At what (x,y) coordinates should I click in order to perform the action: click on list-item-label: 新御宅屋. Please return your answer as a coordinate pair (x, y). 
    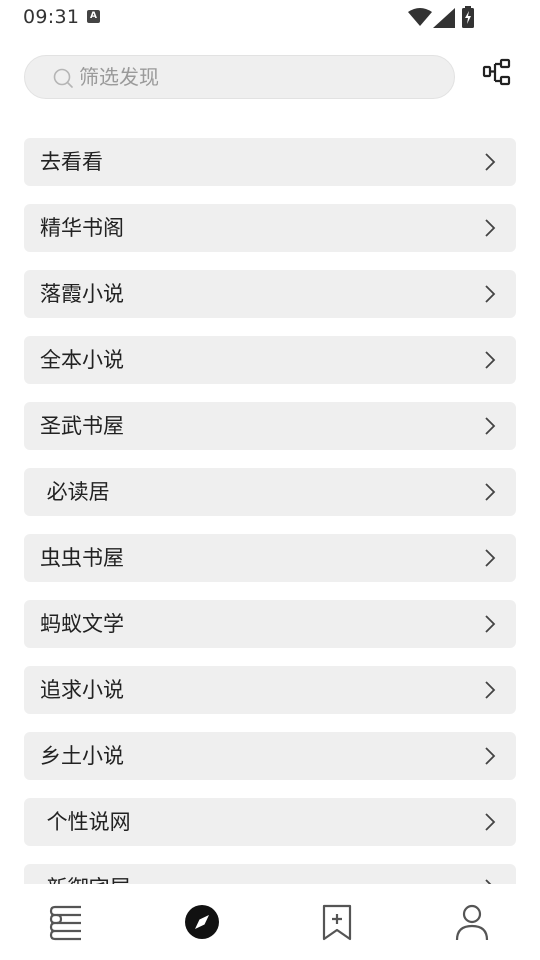
    Looking at the image, I should click on (85, 874).